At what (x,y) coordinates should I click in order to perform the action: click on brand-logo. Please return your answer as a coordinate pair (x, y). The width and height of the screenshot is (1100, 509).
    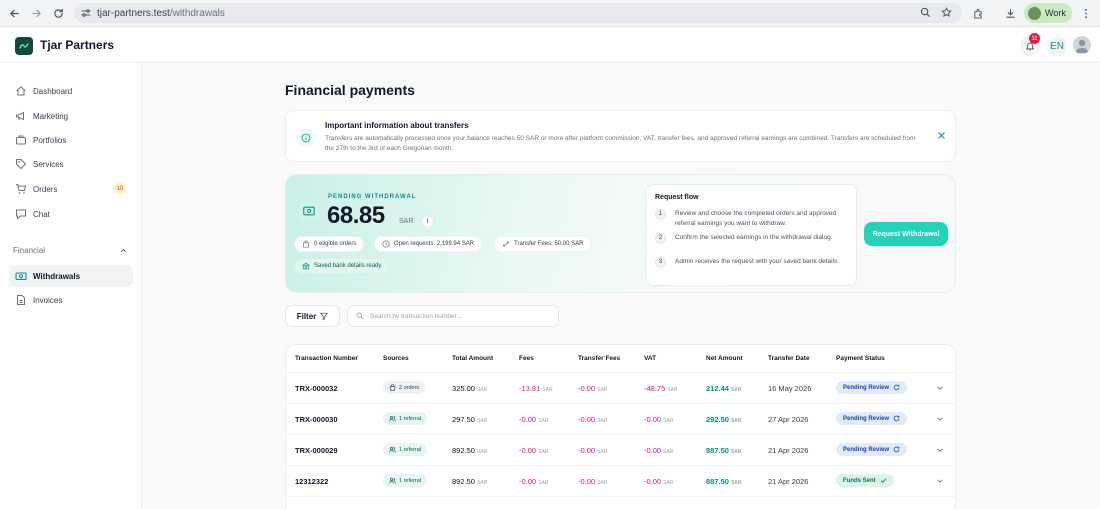
    Looking at the image, I should click on (24, 46).